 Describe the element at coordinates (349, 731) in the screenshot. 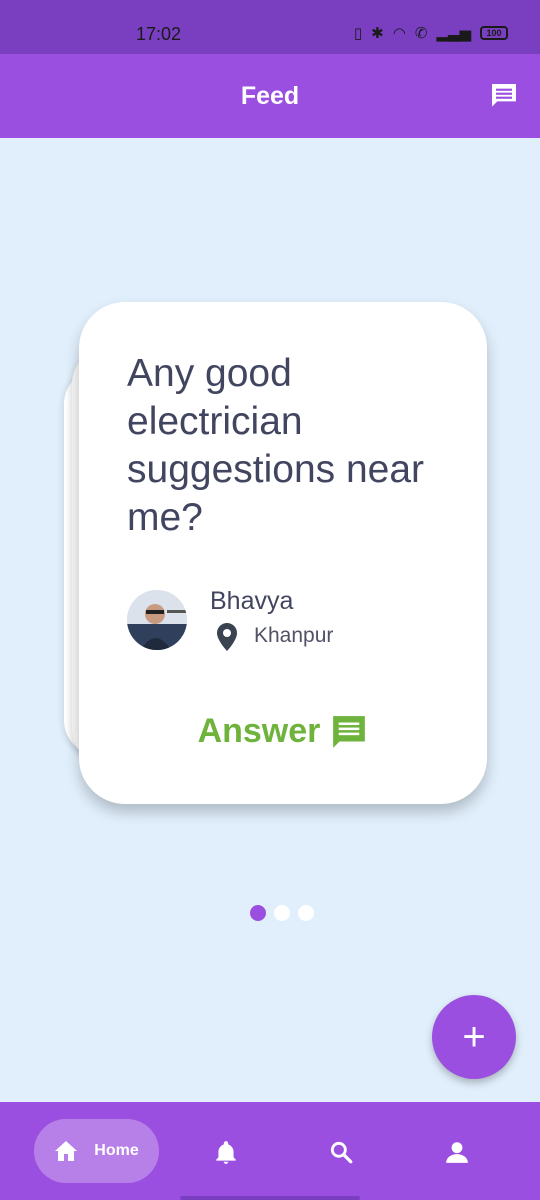

I see `comment-icon` at that location.